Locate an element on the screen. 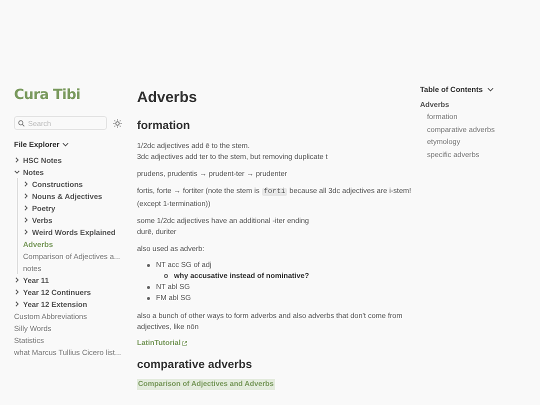 This screenshot has height=405, width=540. theme-toggle-icon is located at coordinates (117, 123).